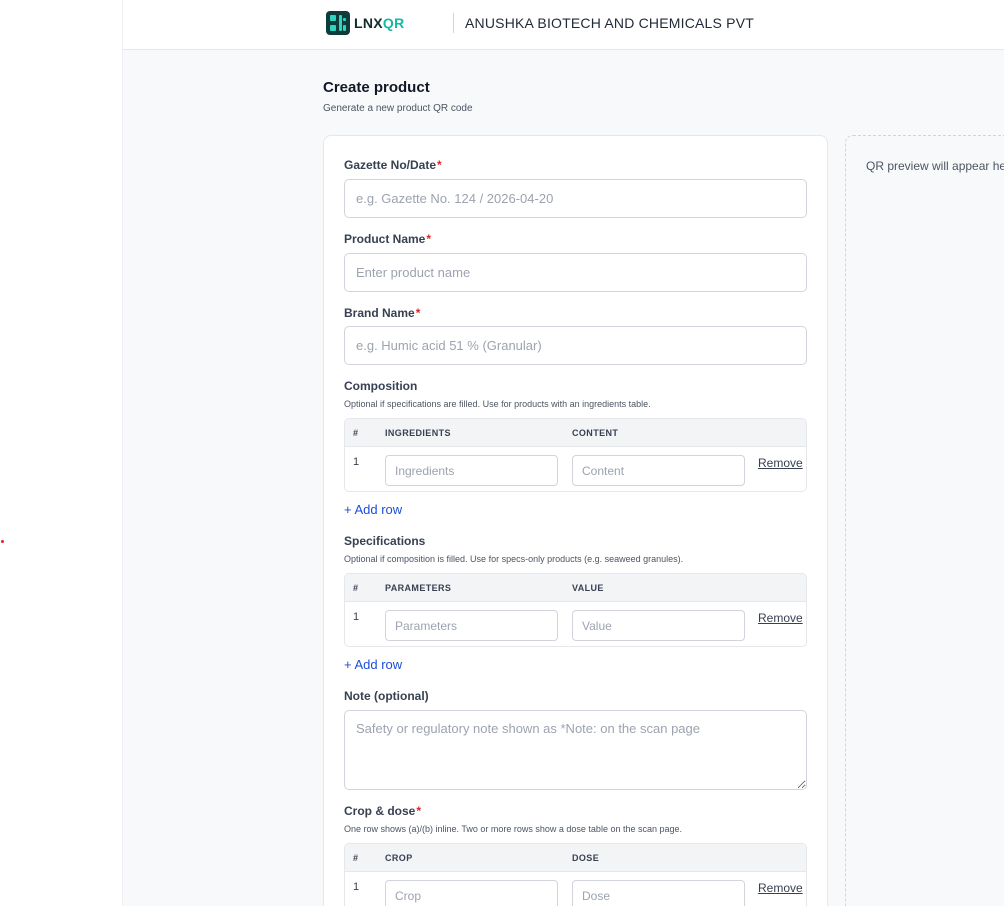 Image resolution: width=1004 pixels, height=906 pixels. I want to click on gazette-input, so click(575, 198).